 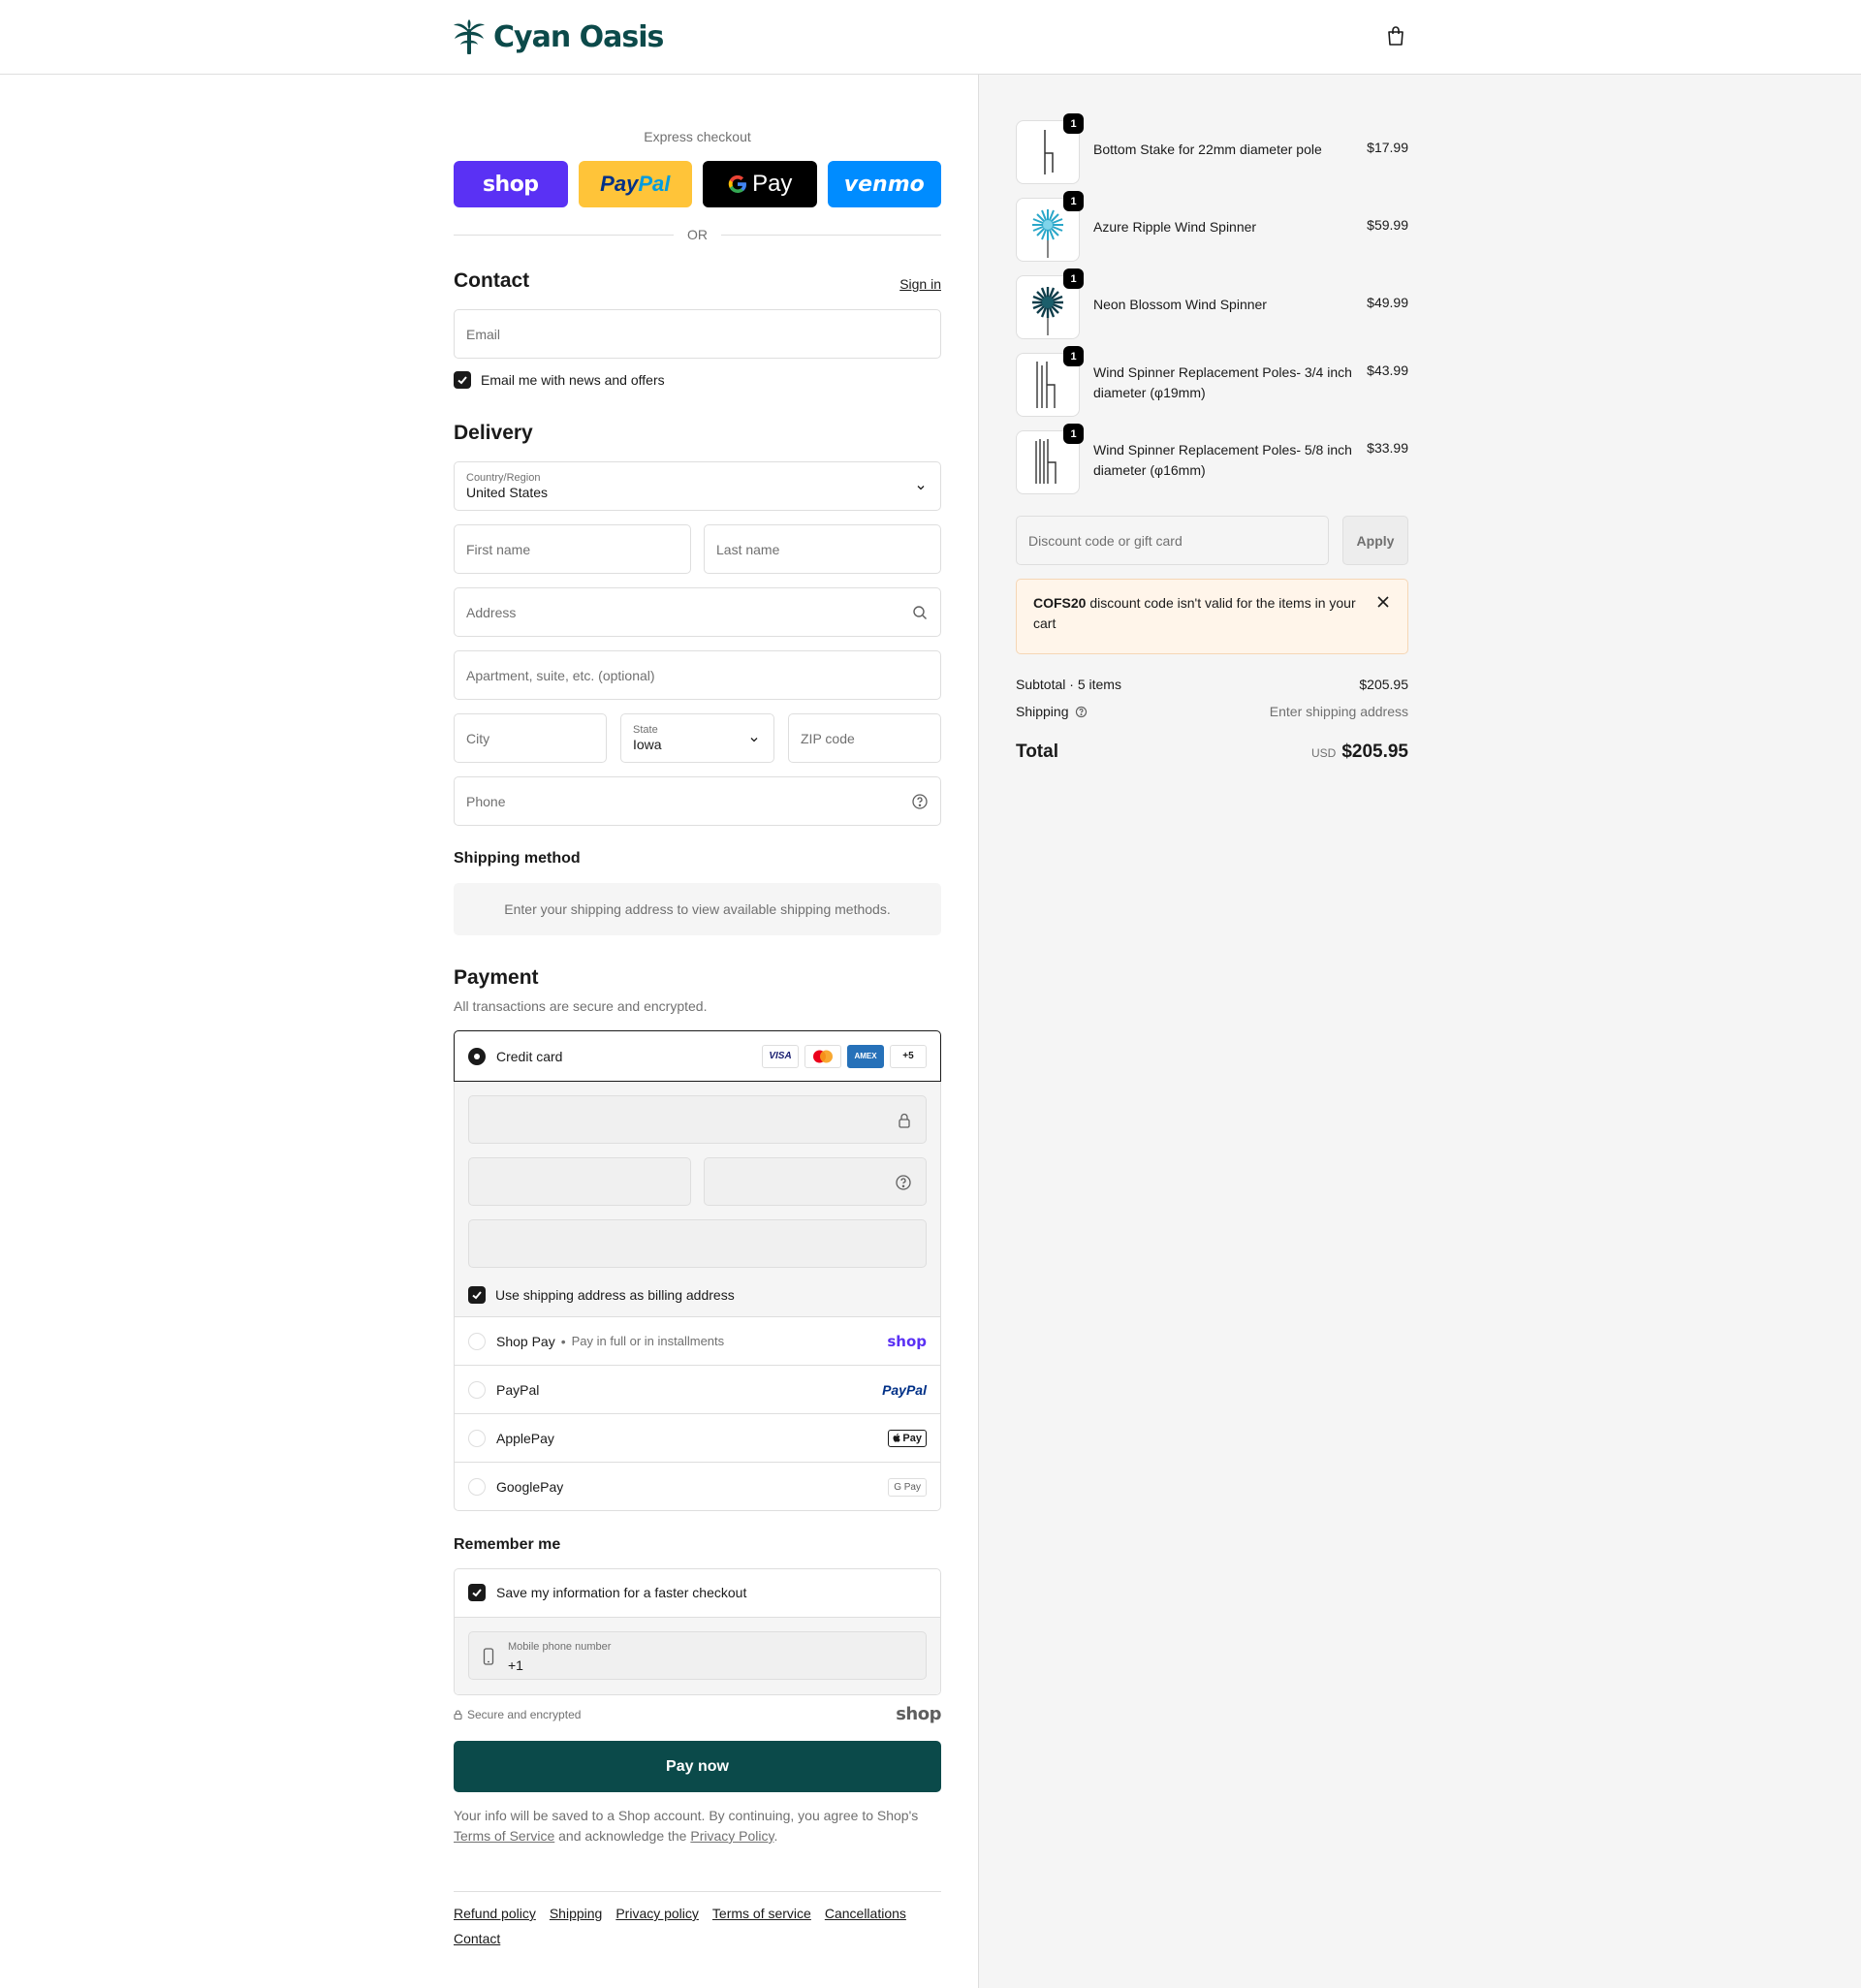 I want to click on credit-card-option: Credit card VISA AMEX +5, so click(x=697, y=1056).